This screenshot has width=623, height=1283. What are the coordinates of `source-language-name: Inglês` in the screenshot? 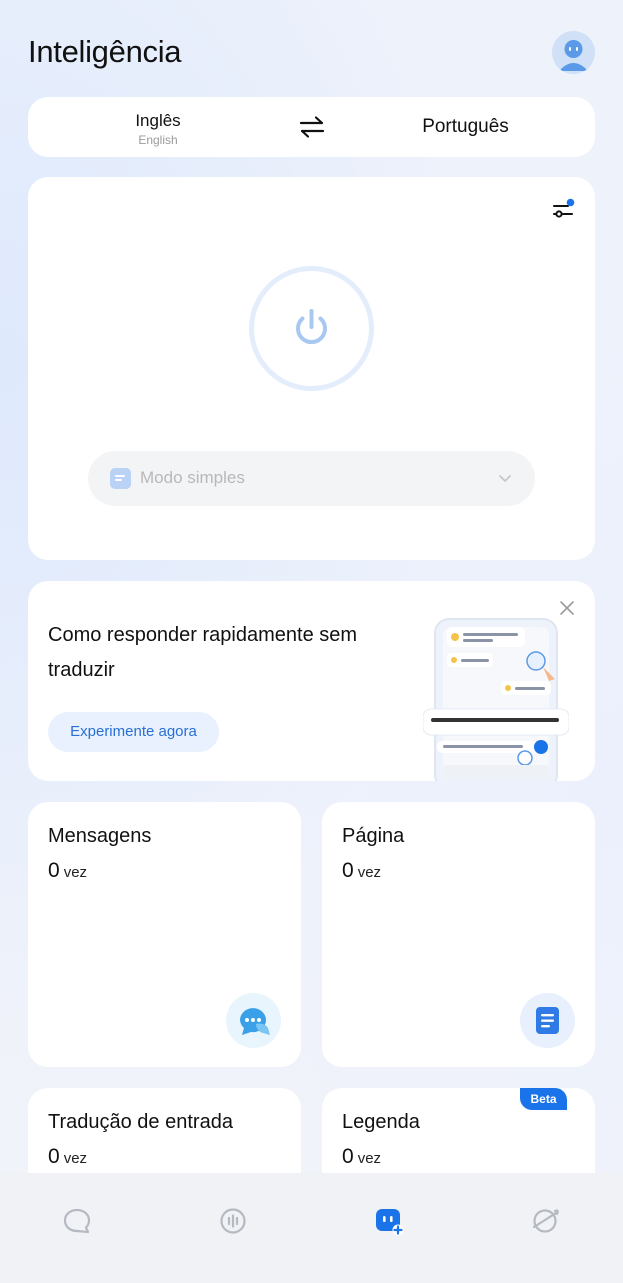 It's located at (158, 120).